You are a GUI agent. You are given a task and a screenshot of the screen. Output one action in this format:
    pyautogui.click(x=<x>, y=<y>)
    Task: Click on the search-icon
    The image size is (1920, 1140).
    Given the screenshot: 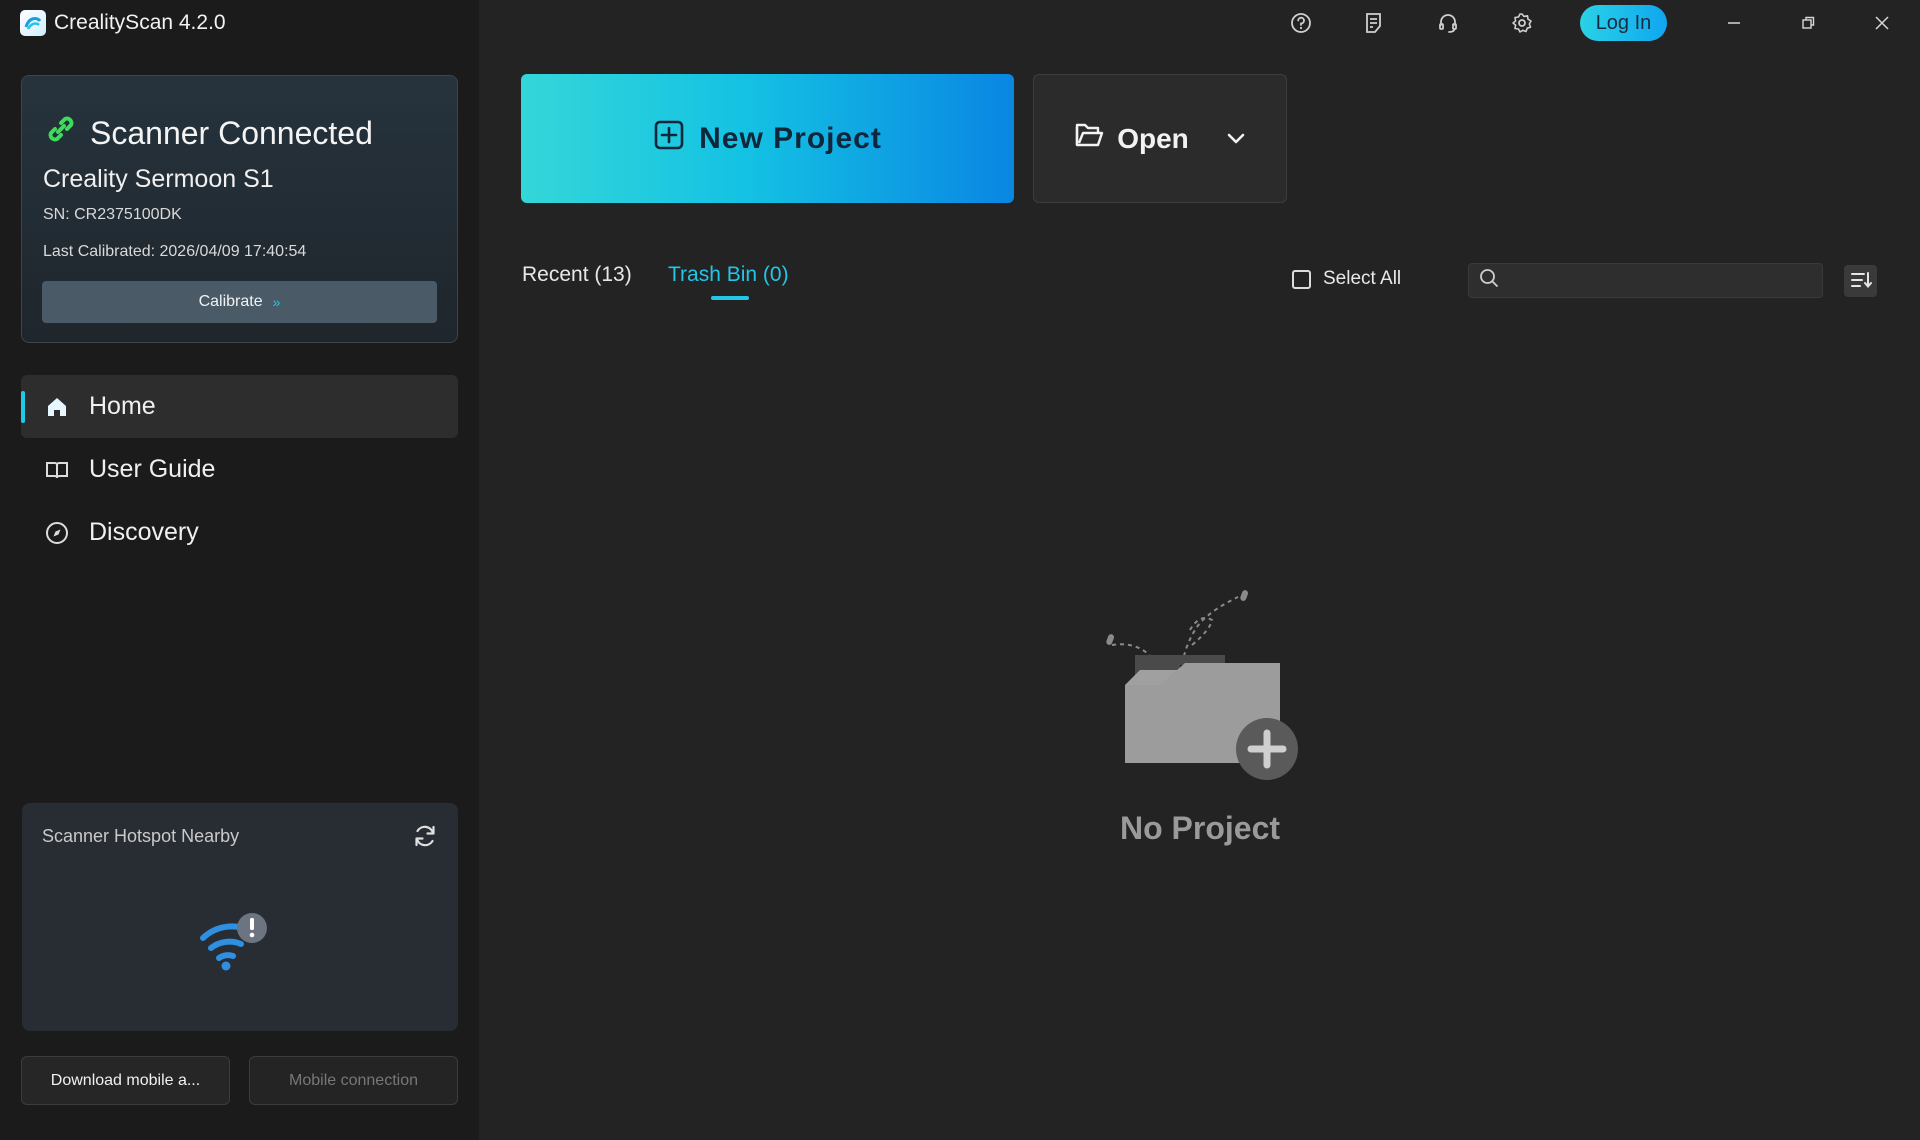 What is the action you would take?
    pyautogui.click(x=1489, y=280)
    